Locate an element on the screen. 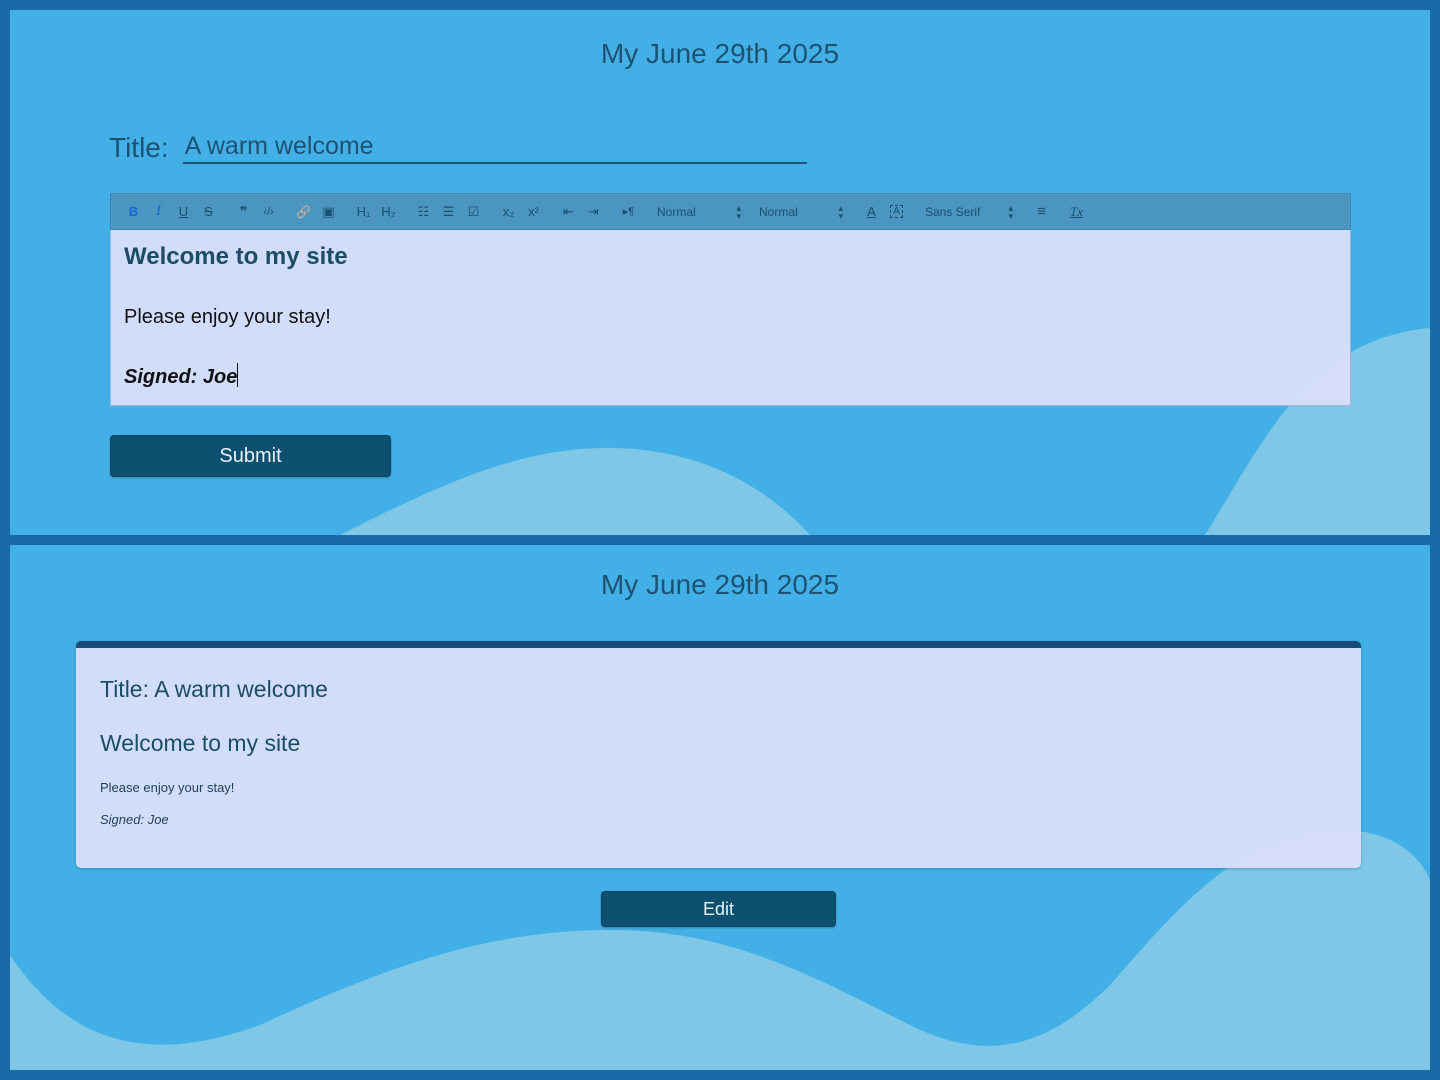 The image size is (1440, 1080). title-row: Title: is located at coordinates (458, 147).